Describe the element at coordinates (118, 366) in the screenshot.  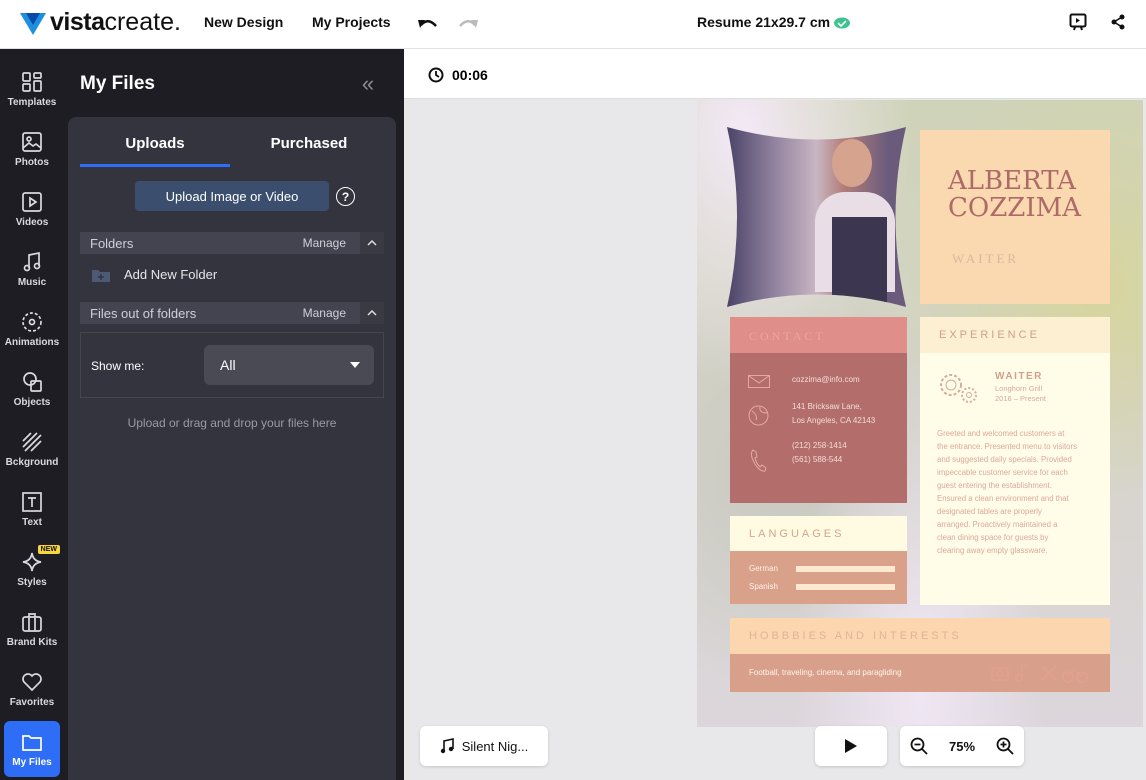
I see `show-me-label: Show me:` at that location.